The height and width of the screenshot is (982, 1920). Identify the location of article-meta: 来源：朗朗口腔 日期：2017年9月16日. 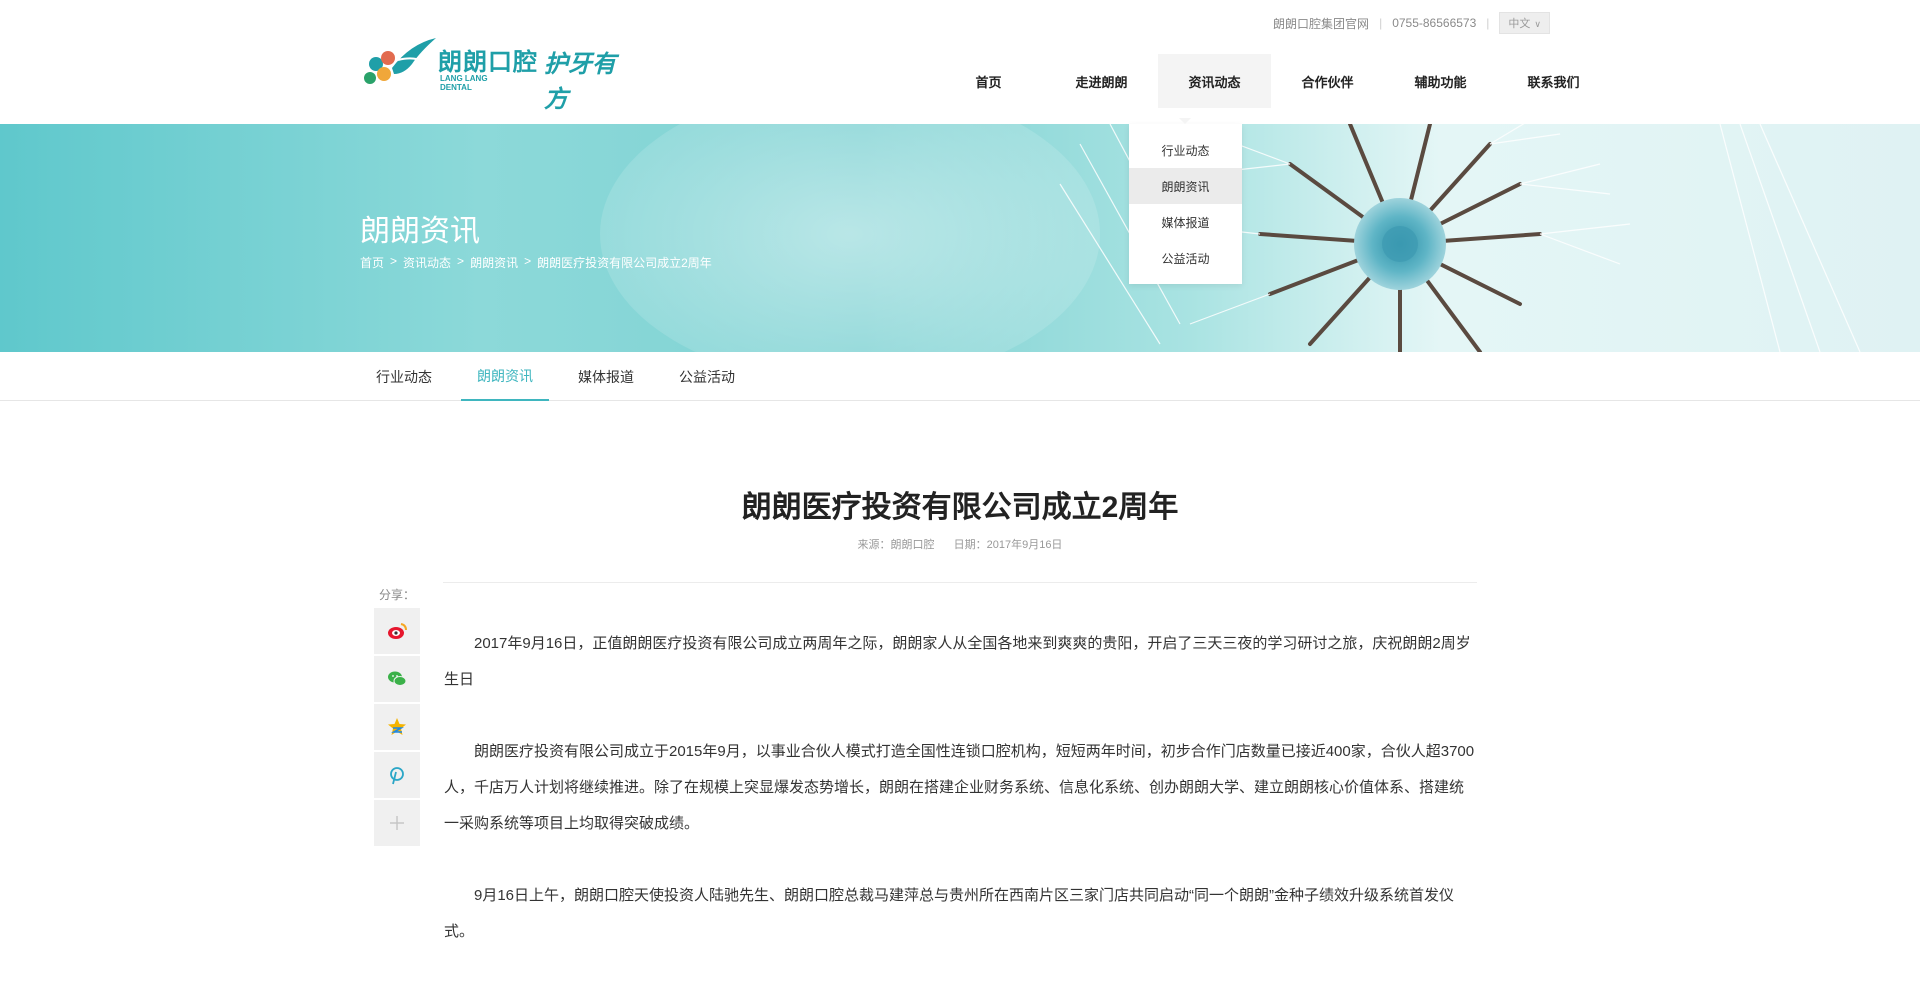
(960, 544).